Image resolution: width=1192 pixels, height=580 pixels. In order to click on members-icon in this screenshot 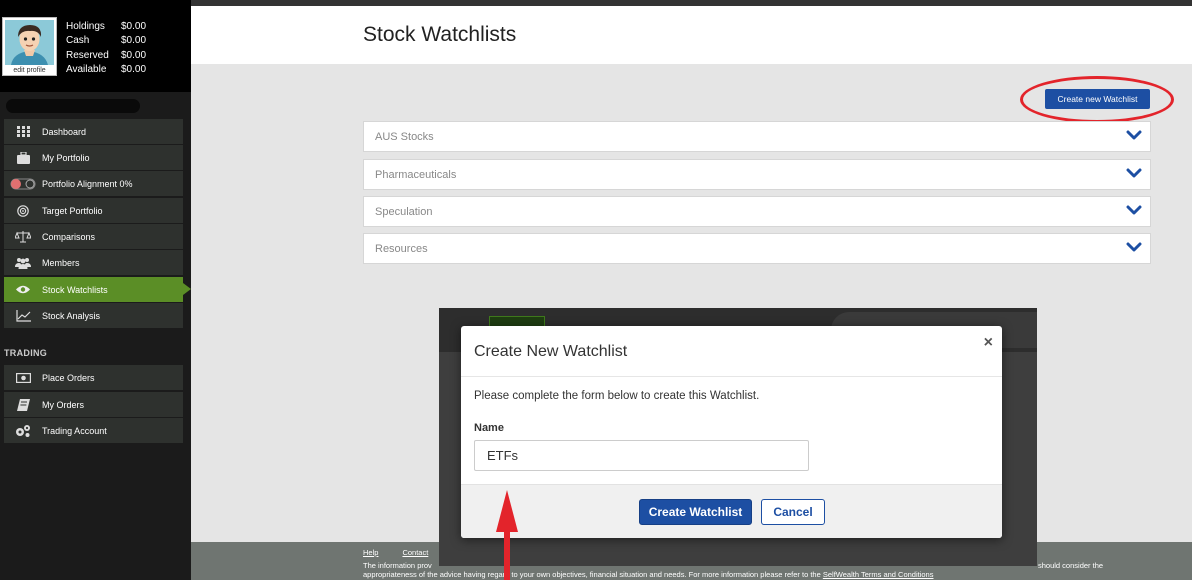, I will do `click(23, 263)`.